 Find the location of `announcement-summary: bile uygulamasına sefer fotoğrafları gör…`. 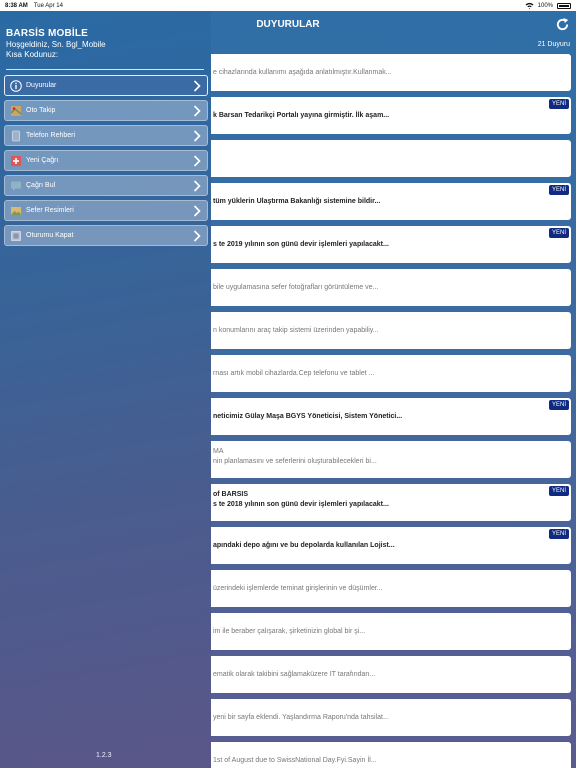

announcement-summary: bile uygulamasına sefer fotoğrafları gör… is located at coordinates (296, 287).